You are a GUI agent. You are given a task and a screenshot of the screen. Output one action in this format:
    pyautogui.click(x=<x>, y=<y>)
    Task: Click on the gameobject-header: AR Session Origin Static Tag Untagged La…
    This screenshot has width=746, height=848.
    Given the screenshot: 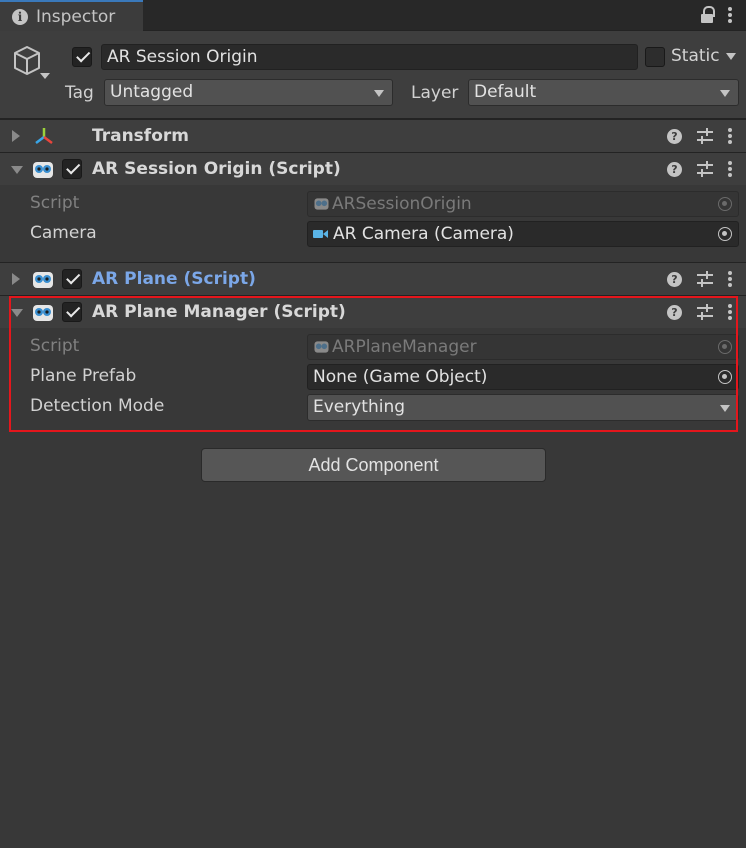 What is the action you would take?
    pyautogui.click(x=373, y=75)
    